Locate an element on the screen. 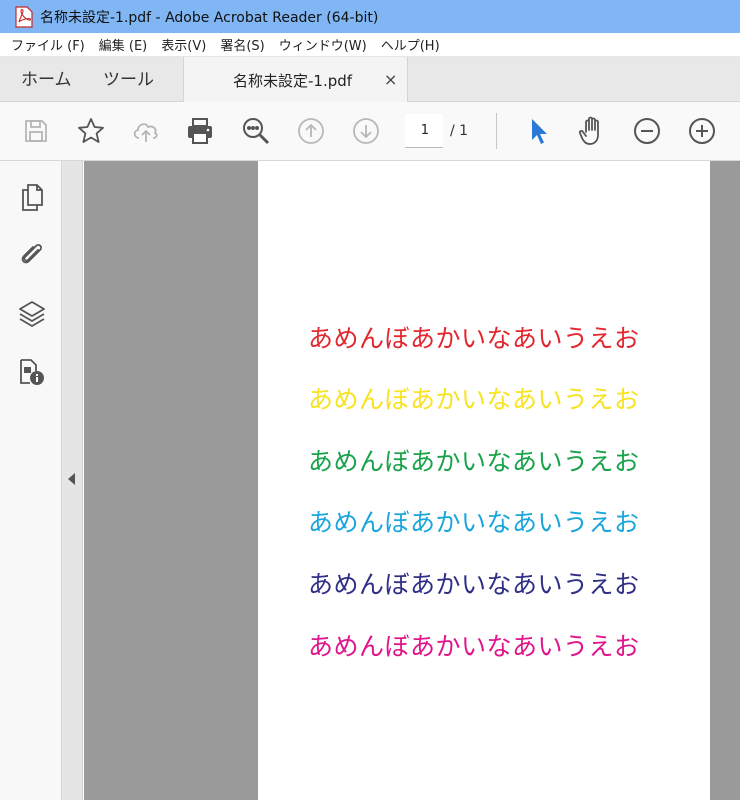 The width and height of the screenshot is (740, 800). collapse-arrow-icon is located at coordinates (71, 479).